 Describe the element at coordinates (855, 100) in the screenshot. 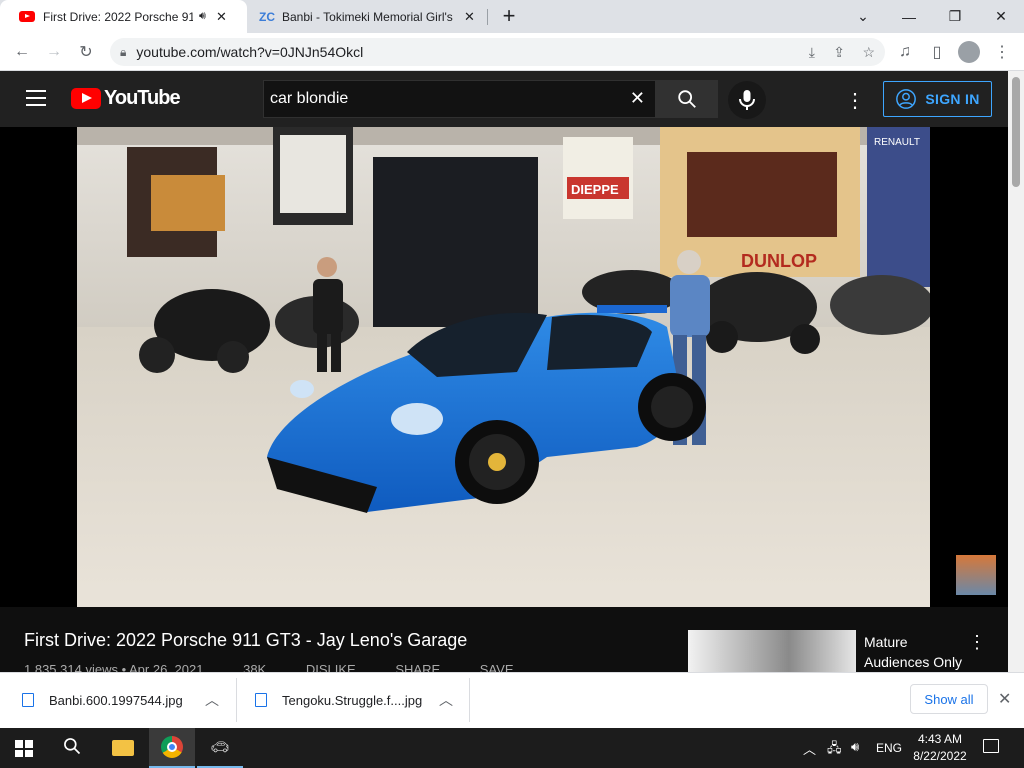

I see `settings-menu-icon: ⋮` at that location.